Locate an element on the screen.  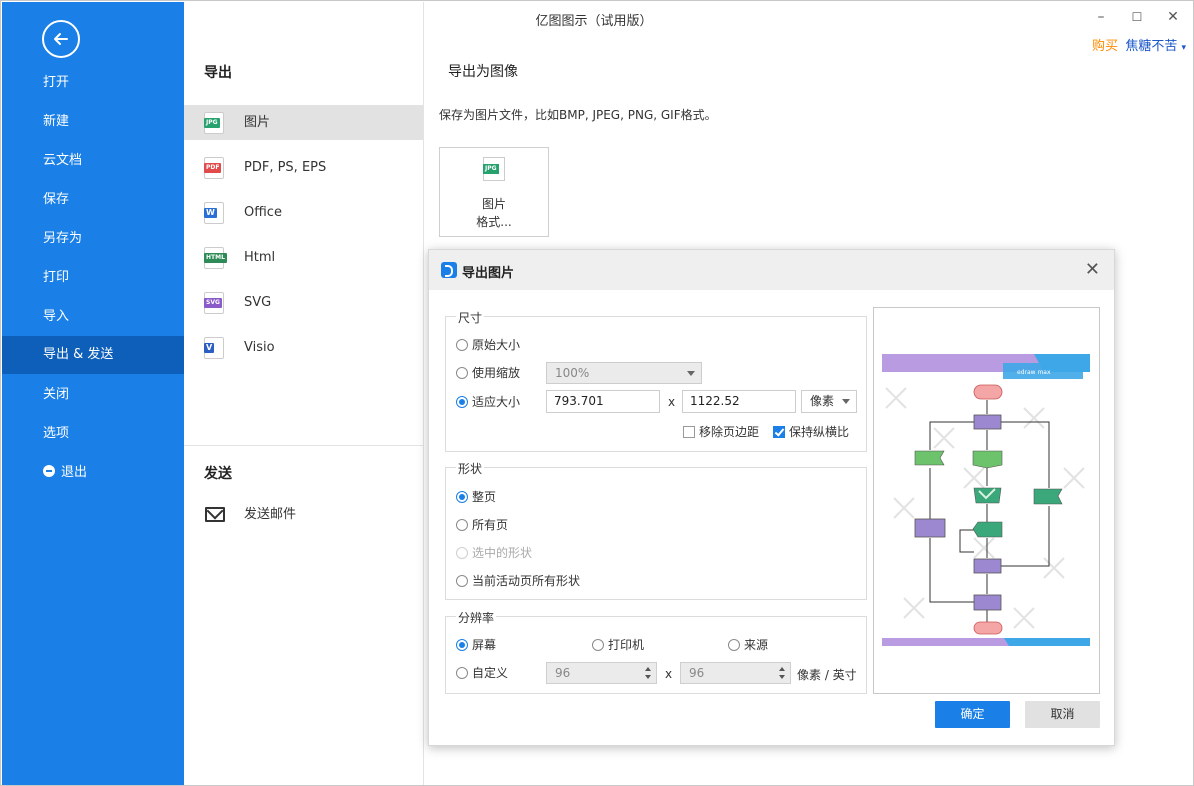
remove-margin-checkbox: 移除页边距 is located at coordinates (721, 431).